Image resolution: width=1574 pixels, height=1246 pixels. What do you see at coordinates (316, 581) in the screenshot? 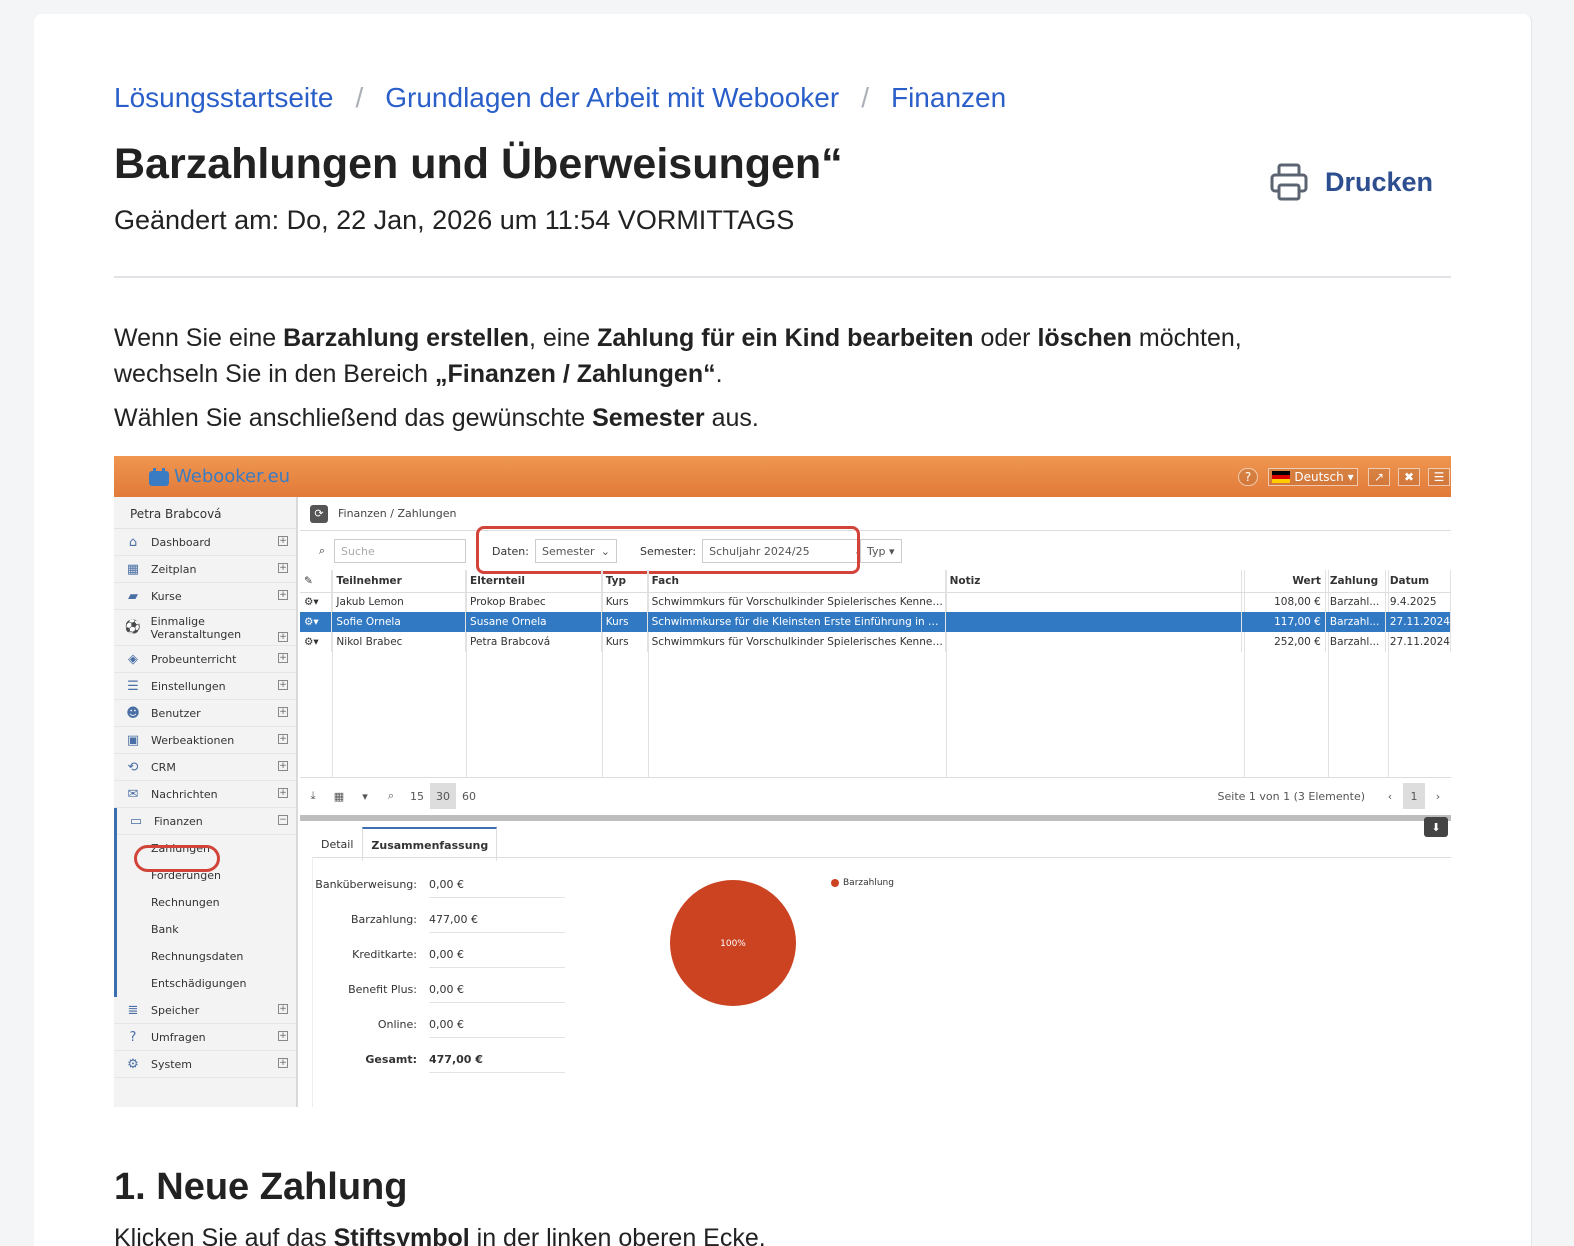
I see `edit-pencil-icon: ✎` at bounding box center [316, 581].